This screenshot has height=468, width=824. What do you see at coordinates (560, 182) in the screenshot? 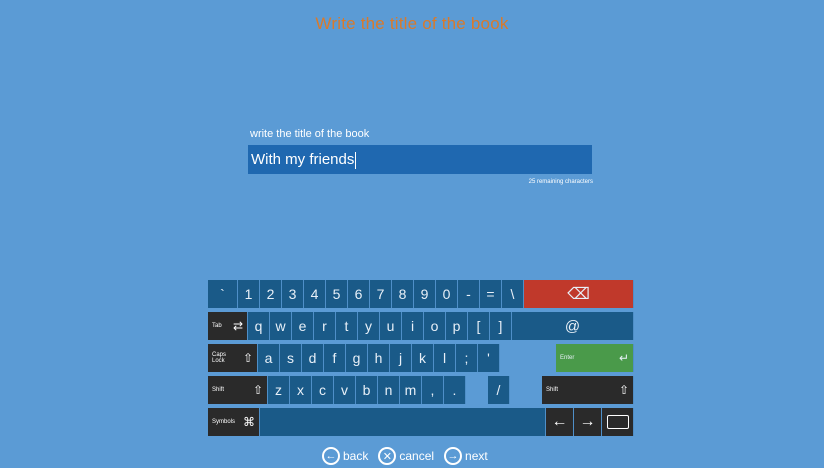
I see `remaining-characters: 25 remaining characters` at bounding box center [560, 182].